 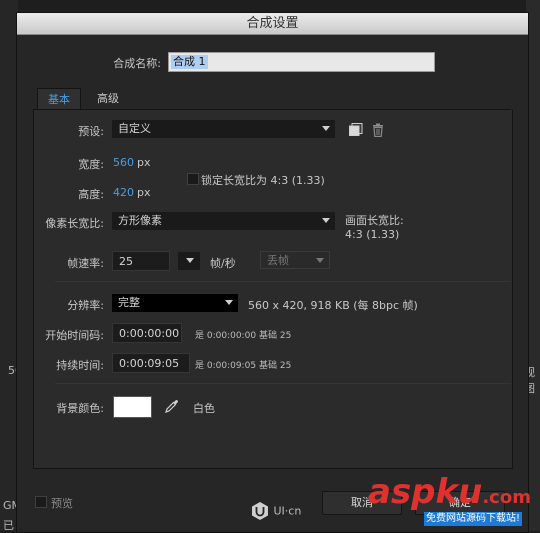 What do you see at coordinates (223, 129) in the screenshot?
I see `preset-dropdown: 自定义` at bounding box center [223, 129].